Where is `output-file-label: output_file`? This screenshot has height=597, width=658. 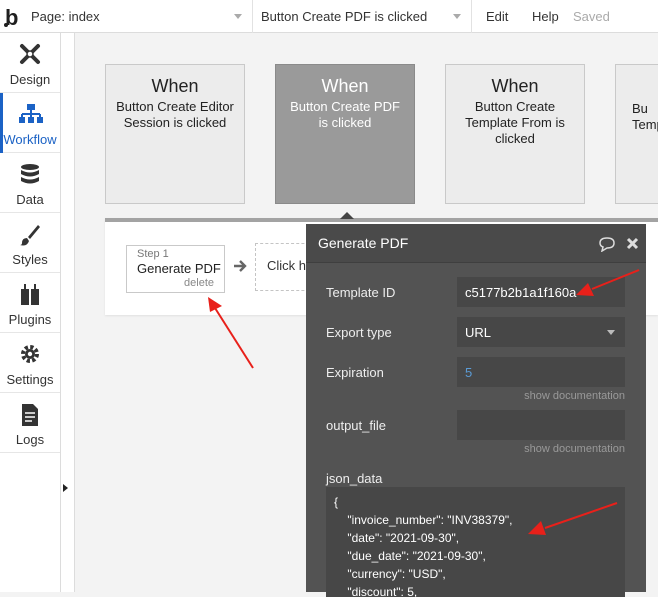
output-file-label: output_file is located at coordinates (356, 425).